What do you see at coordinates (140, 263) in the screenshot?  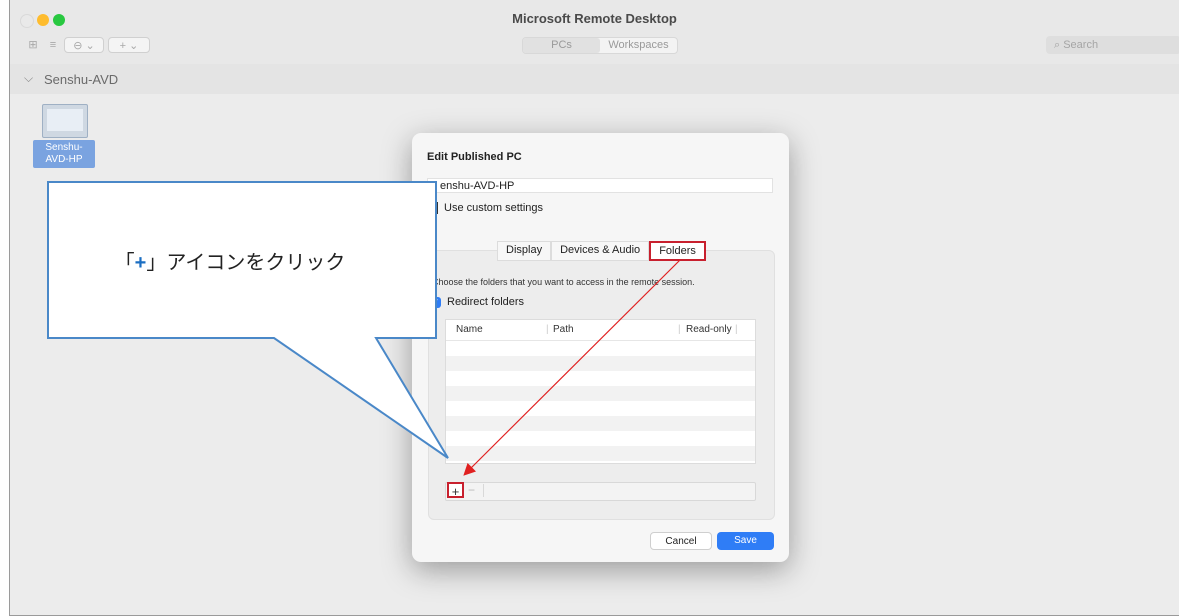 I see `plus-icon: +` at bounding box center [140, 263].